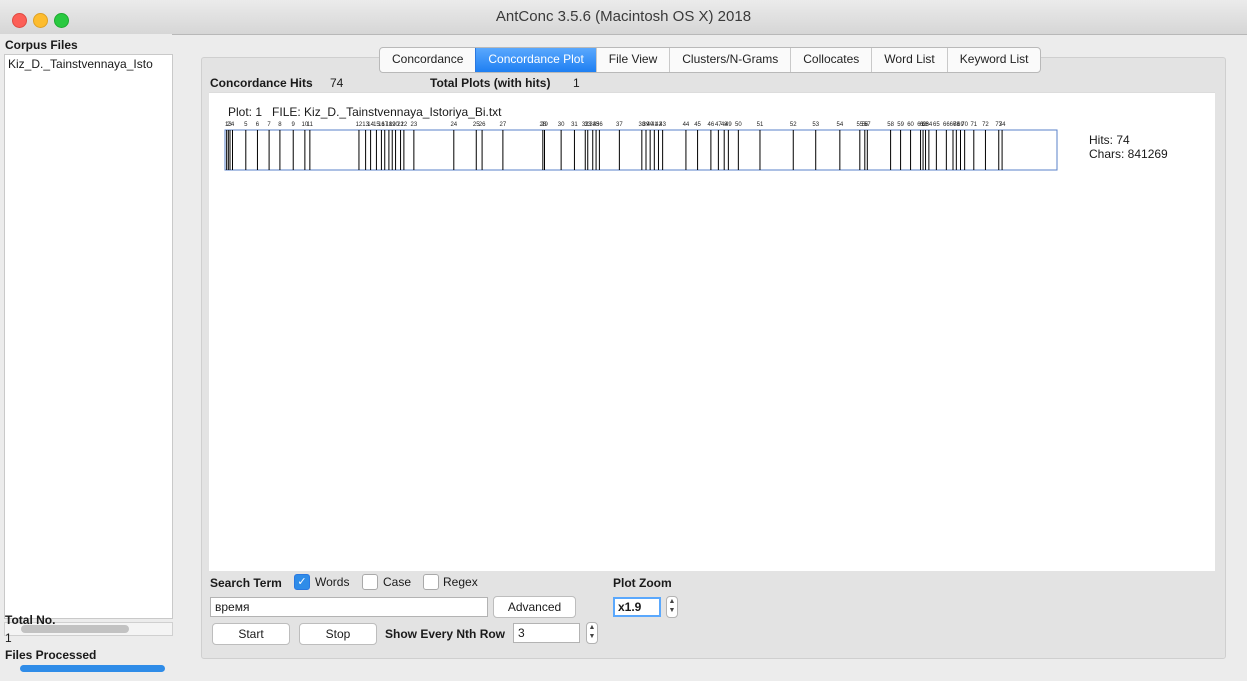 The height and width of the screenshot is (681, 1247). Describe the element at coordinates (349, 607) in the screenshot. I see `search-term-input: время` at that location.